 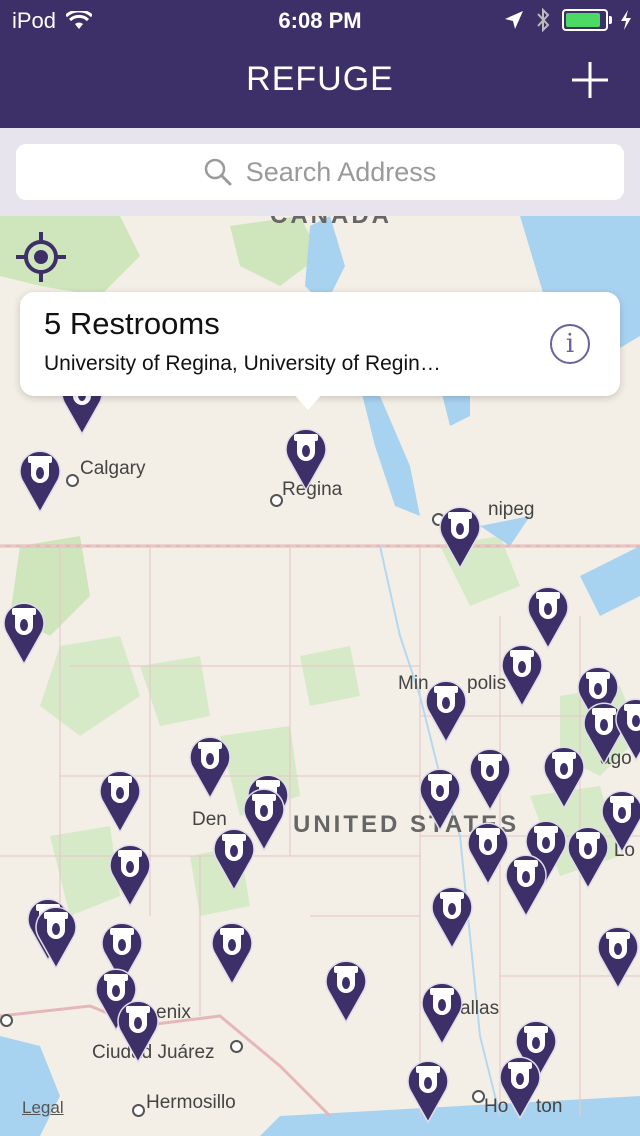 I want to click on city-dot-hermosillo, so click(x=138, y=1110).